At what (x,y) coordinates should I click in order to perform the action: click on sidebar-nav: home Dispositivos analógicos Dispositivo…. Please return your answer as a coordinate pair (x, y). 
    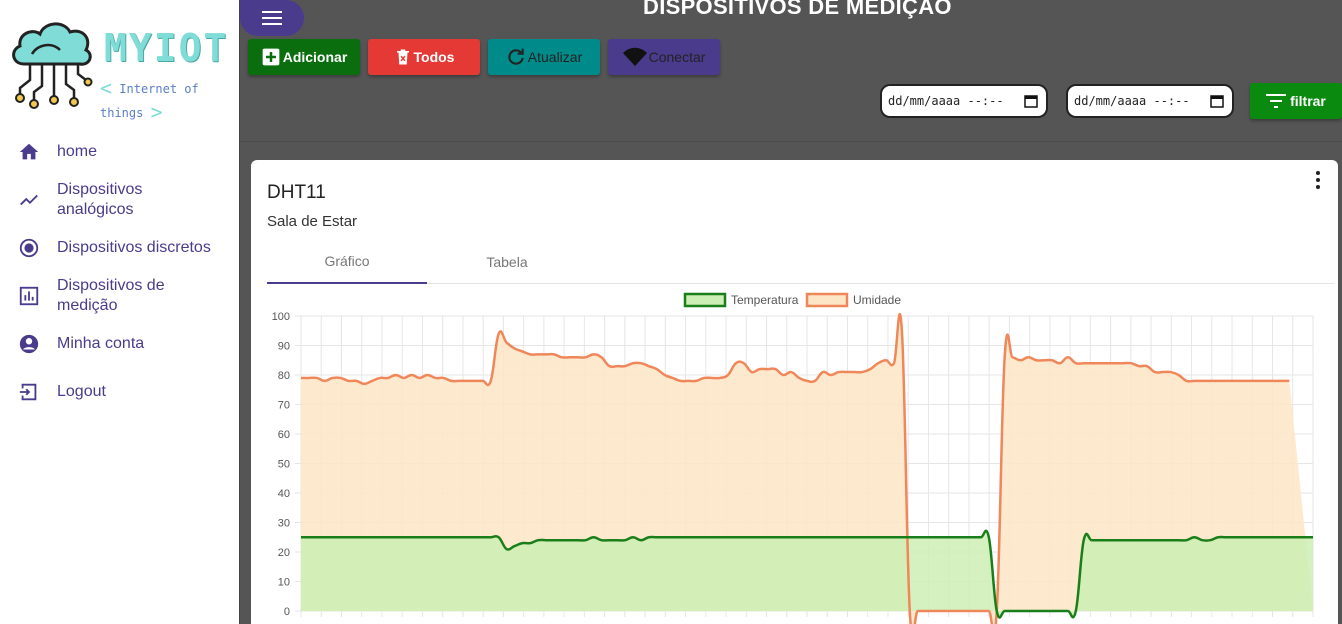
    Looking at the image, I should click on (120, 272).